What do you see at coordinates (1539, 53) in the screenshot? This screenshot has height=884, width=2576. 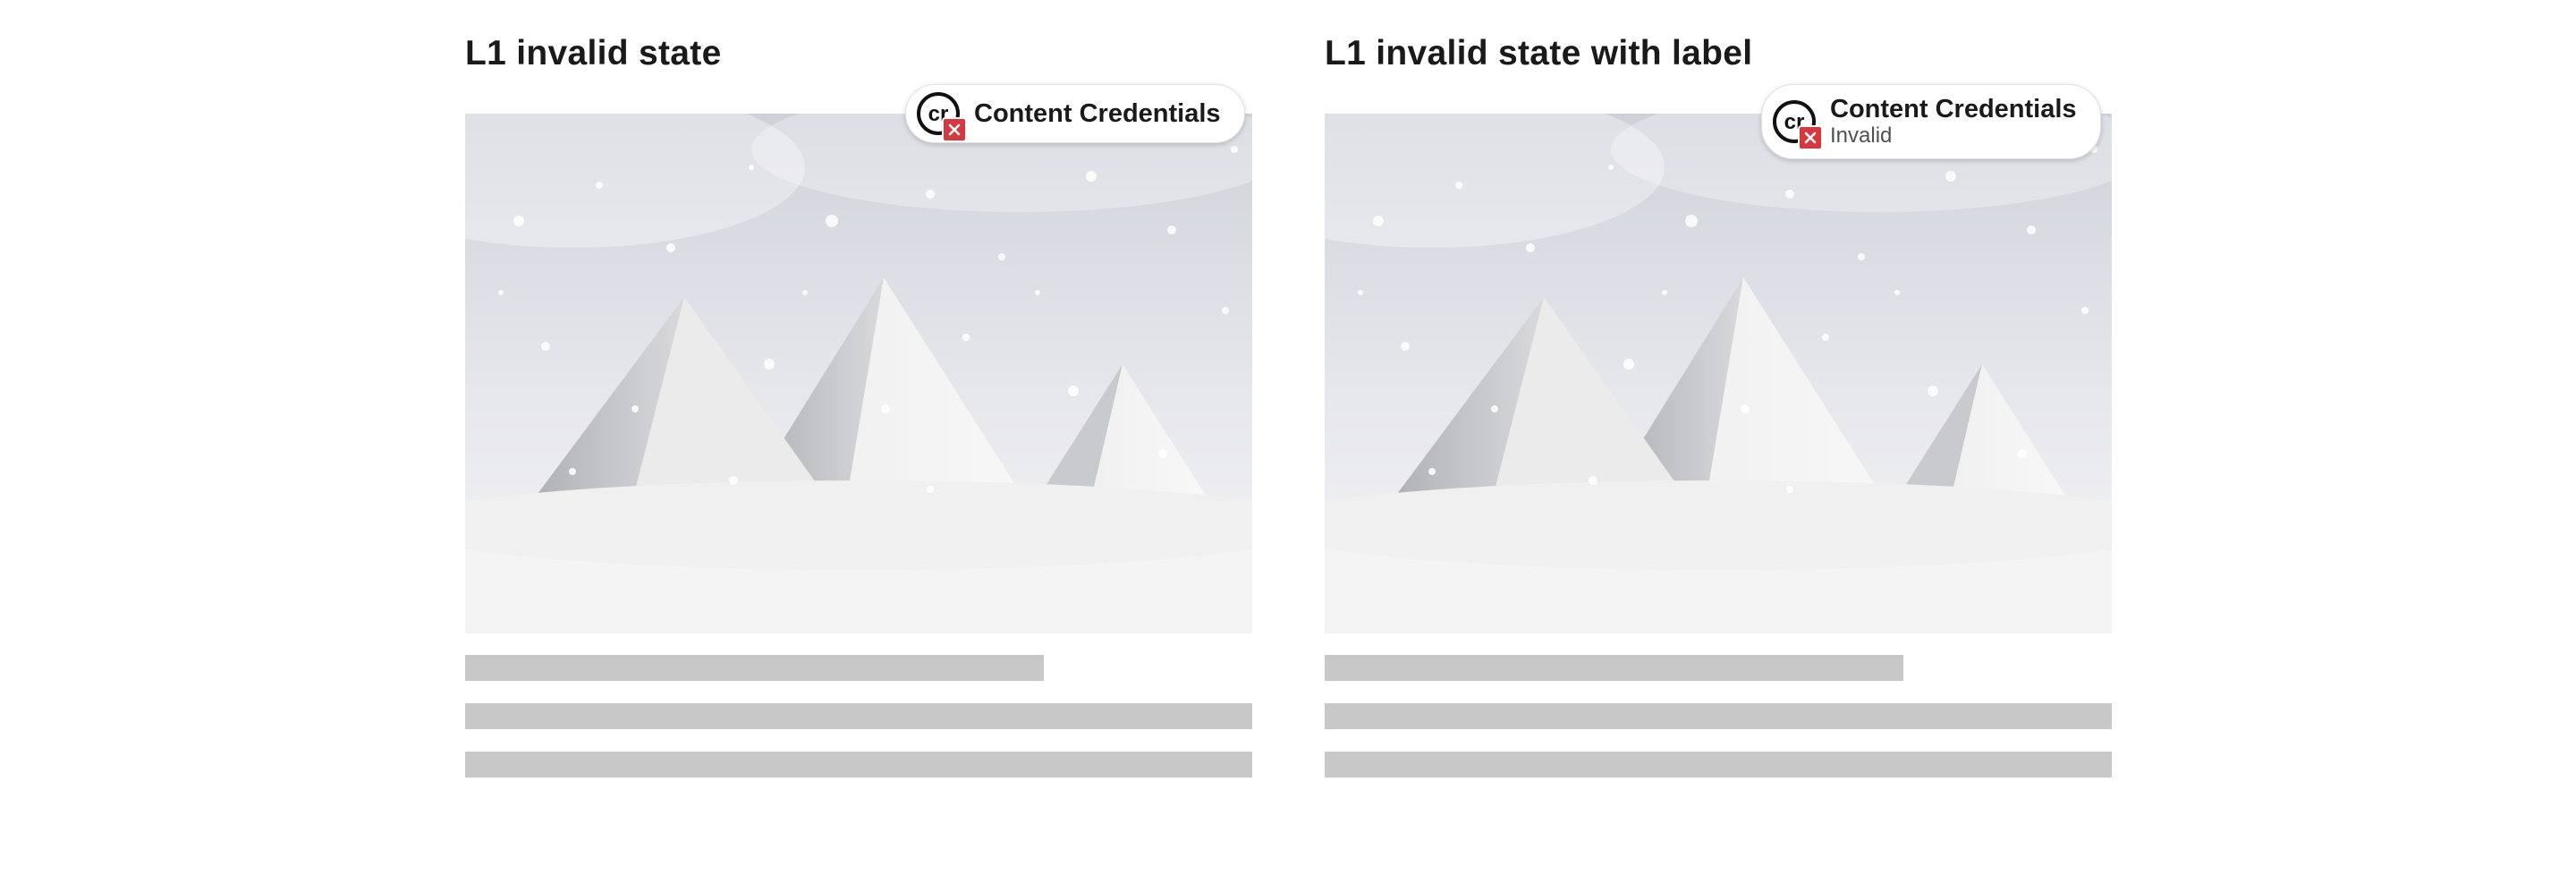 I see `example-title: L1 invalid state with label` at bounding box center [1539, 53].